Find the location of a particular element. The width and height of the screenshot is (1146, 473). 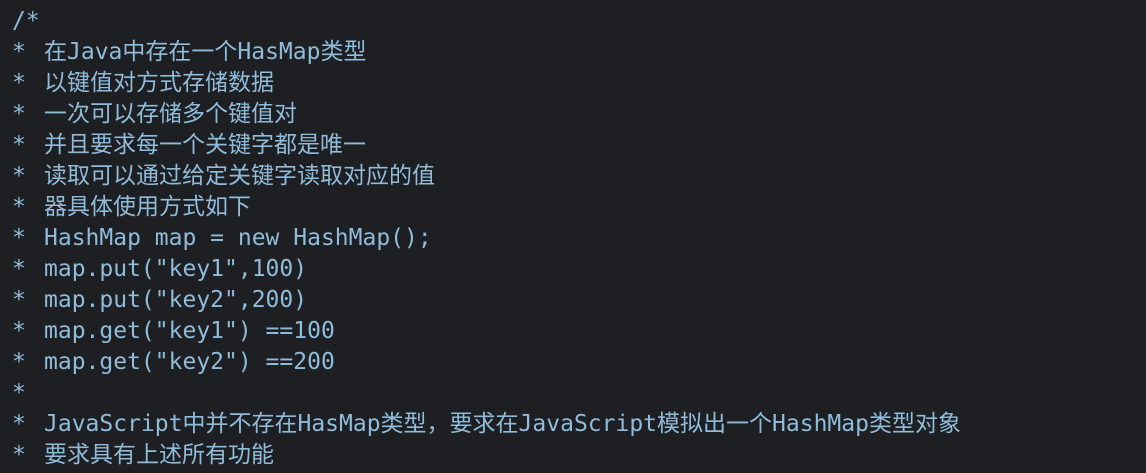

code-line: * is located at coordinates (579, 393).